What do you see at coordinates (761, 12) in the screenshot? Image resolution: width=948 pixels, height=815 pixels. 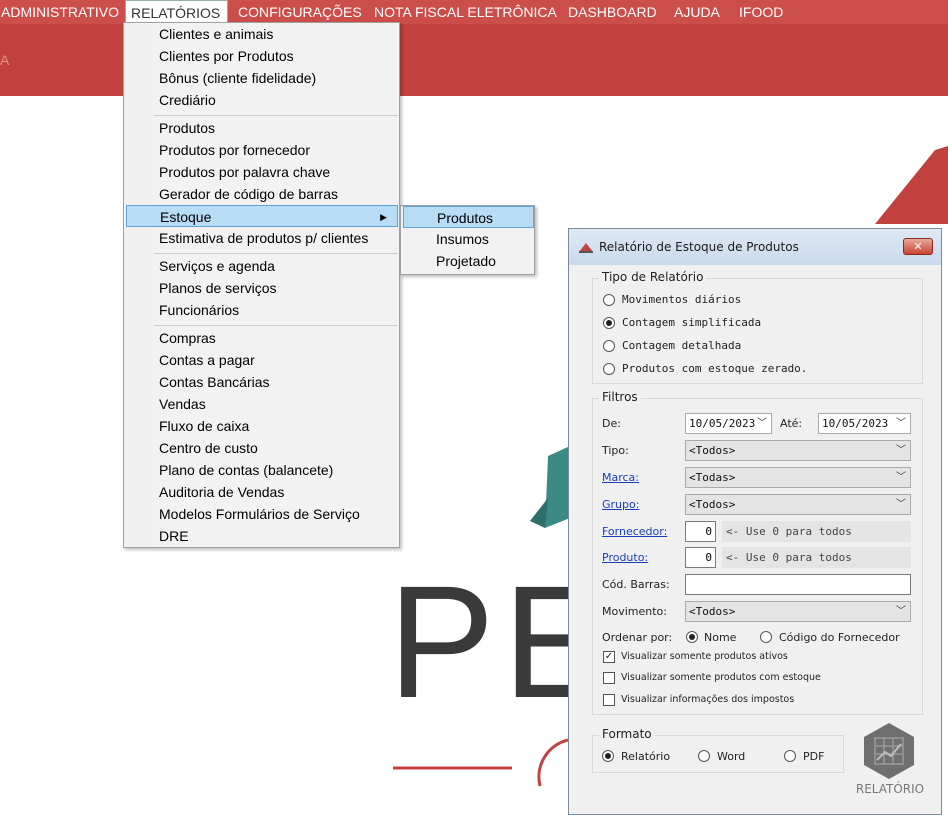 I see `menu-ifood: IFOOD` at bounding box center [761, 12].